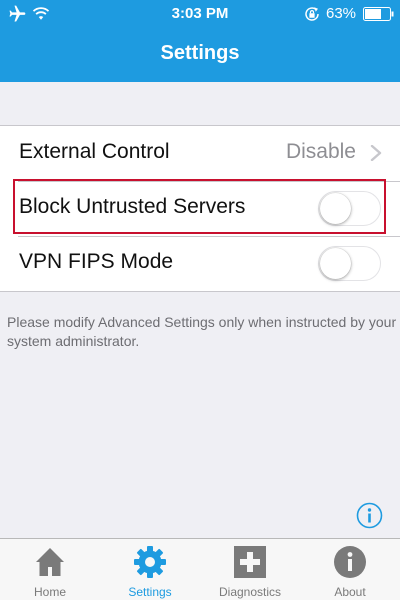 Image resolution: width=400 pixels, height=600 pixels. I want to click on home-icon, so click(50, 562).